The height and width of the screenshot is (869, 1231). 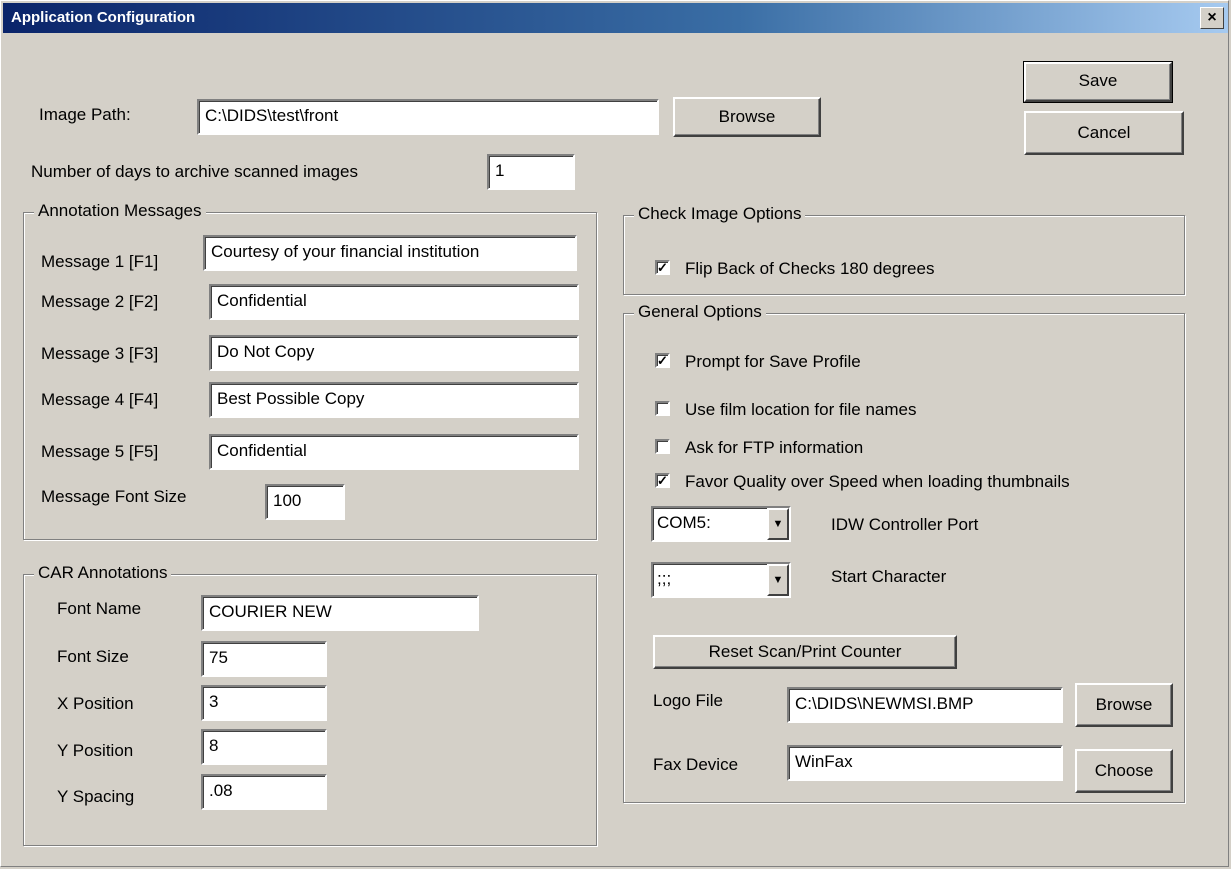 I want to click on y-spacing-label: Y Spacing, so click(x=96, y=796).